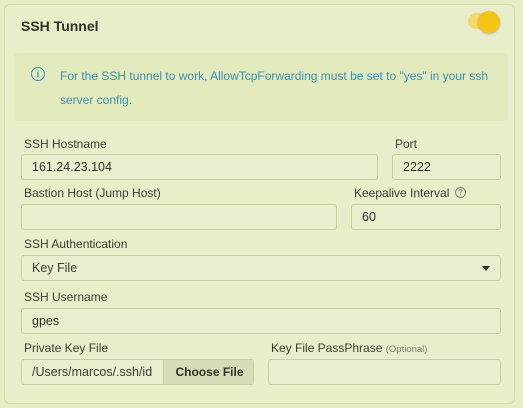 This screenshot has width=523, height=408. Describe the element at coordinates (208, 372) in the screenshot. I see `choose-file-button: Choose File` at that location.